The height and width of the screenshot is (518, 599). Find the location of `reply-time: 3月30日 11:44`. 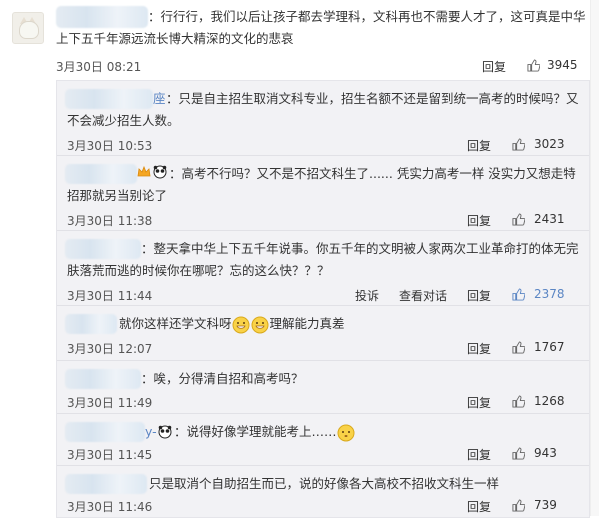

reply-time: 3月30日 11:44 is located at coordinates (110, 296).